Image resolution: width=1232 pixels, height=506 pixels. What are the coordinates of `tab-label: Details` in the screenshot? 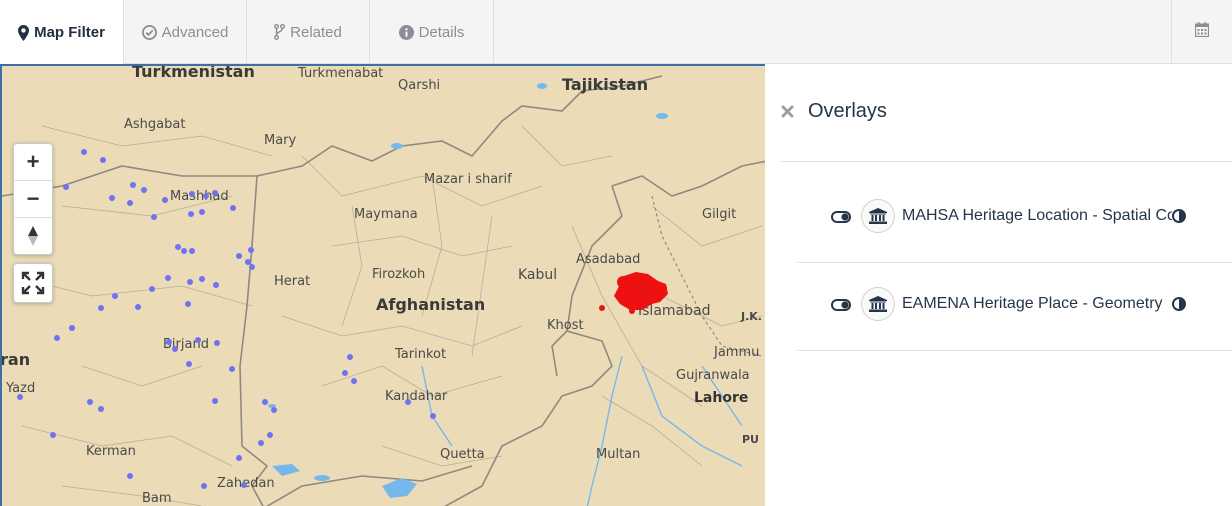 It's located at (441, 32).